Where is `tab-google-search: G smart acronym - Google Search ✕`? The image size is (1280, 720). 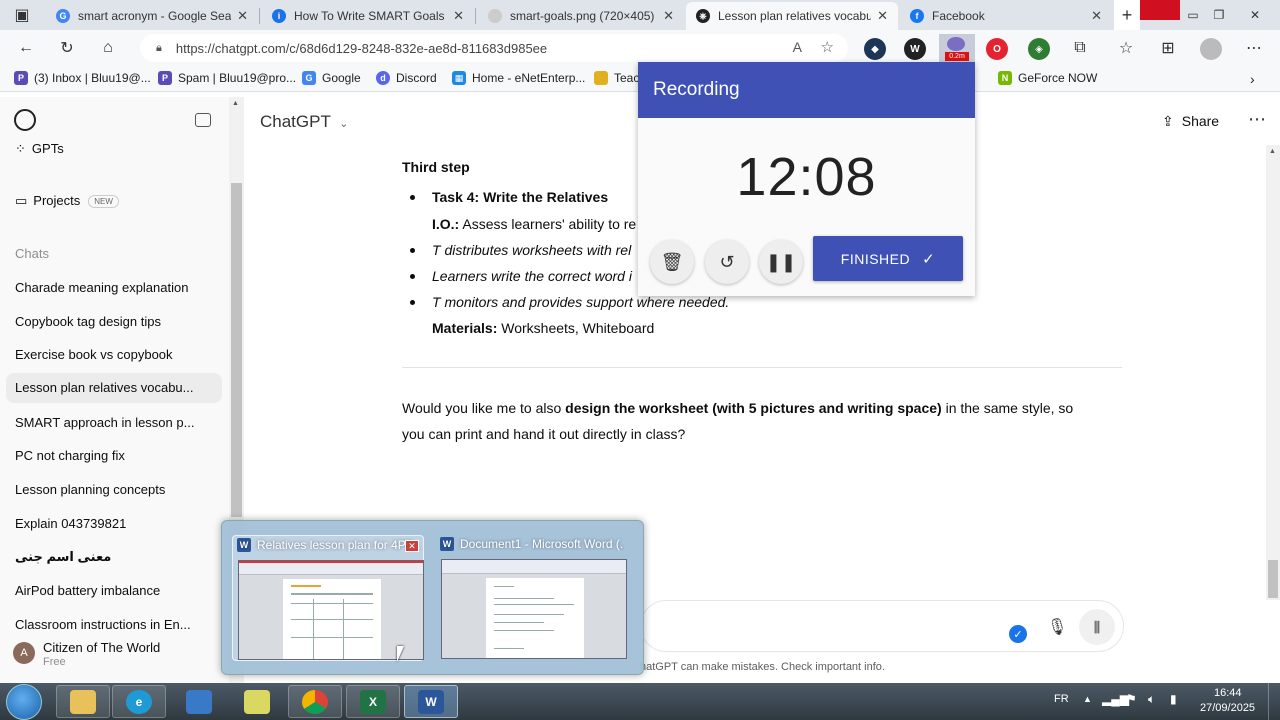 tab-google-search: G smart acronym - Google Search ✕ is located at coordinates (152, 16).